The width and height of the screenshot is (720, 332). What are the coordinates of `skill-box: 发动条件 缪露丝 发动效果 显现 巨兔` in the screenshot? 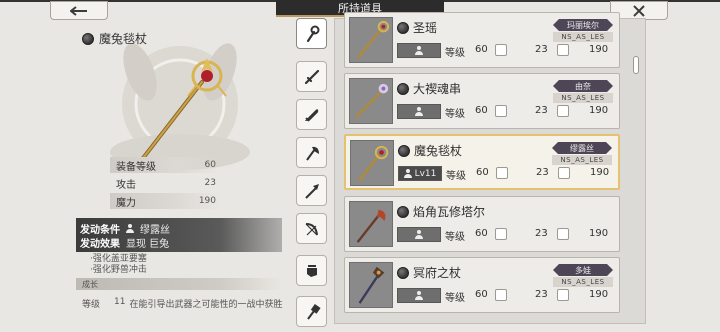 It's located at (179, 235).